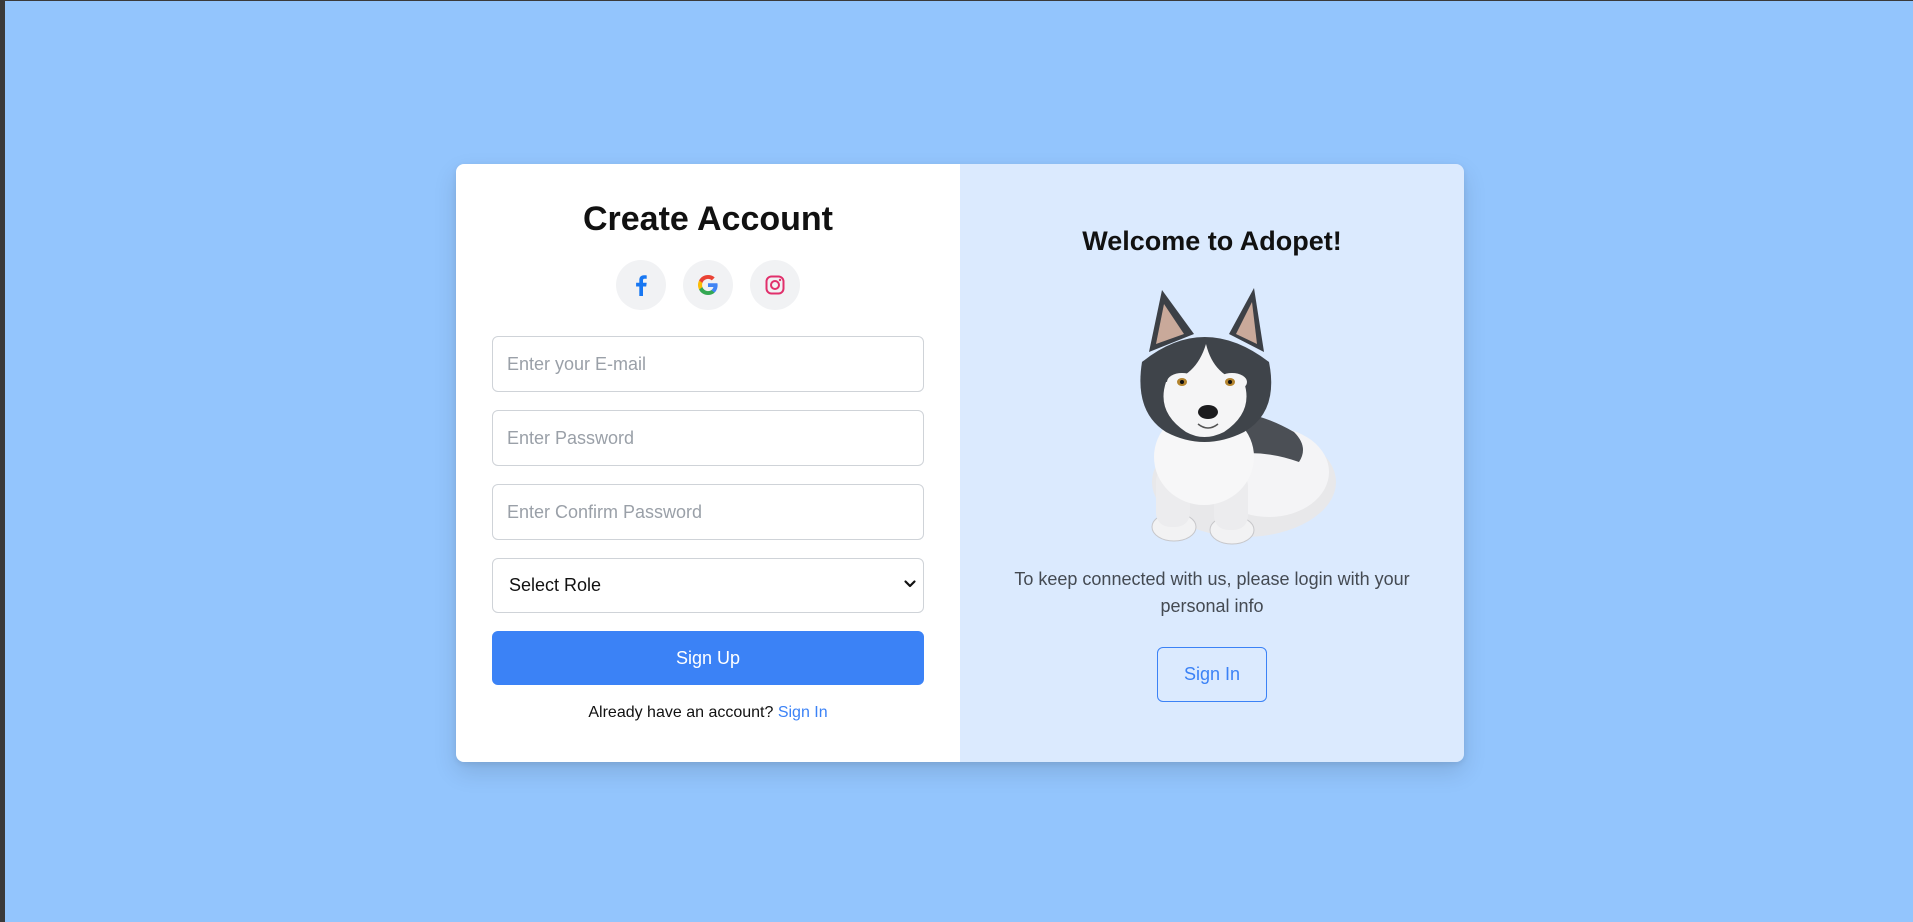  What do you see at coordinates (555, 585) in the screenshot?
I see `role-select-value: Select Role` at bounding box center [555, 585].